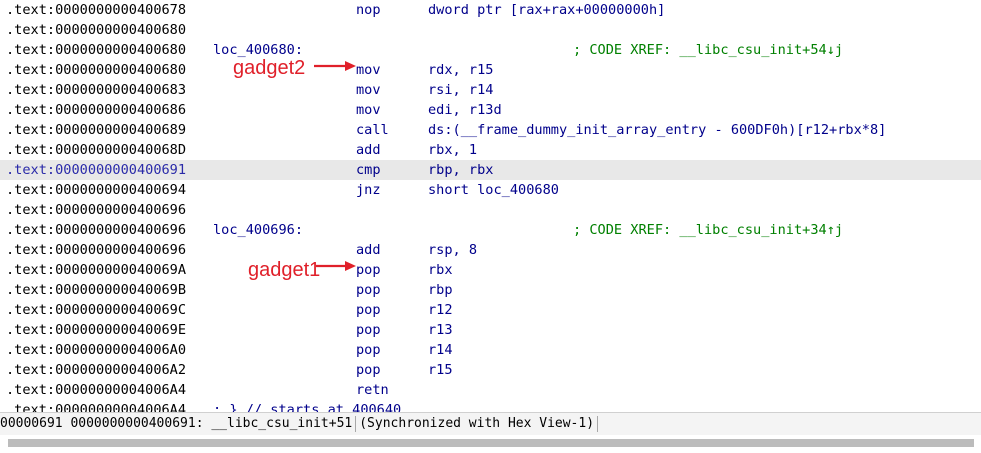  Describe the element at coordinates (453, 150) in the screenshot. I see `line-operands: rbx, 1` at that location.